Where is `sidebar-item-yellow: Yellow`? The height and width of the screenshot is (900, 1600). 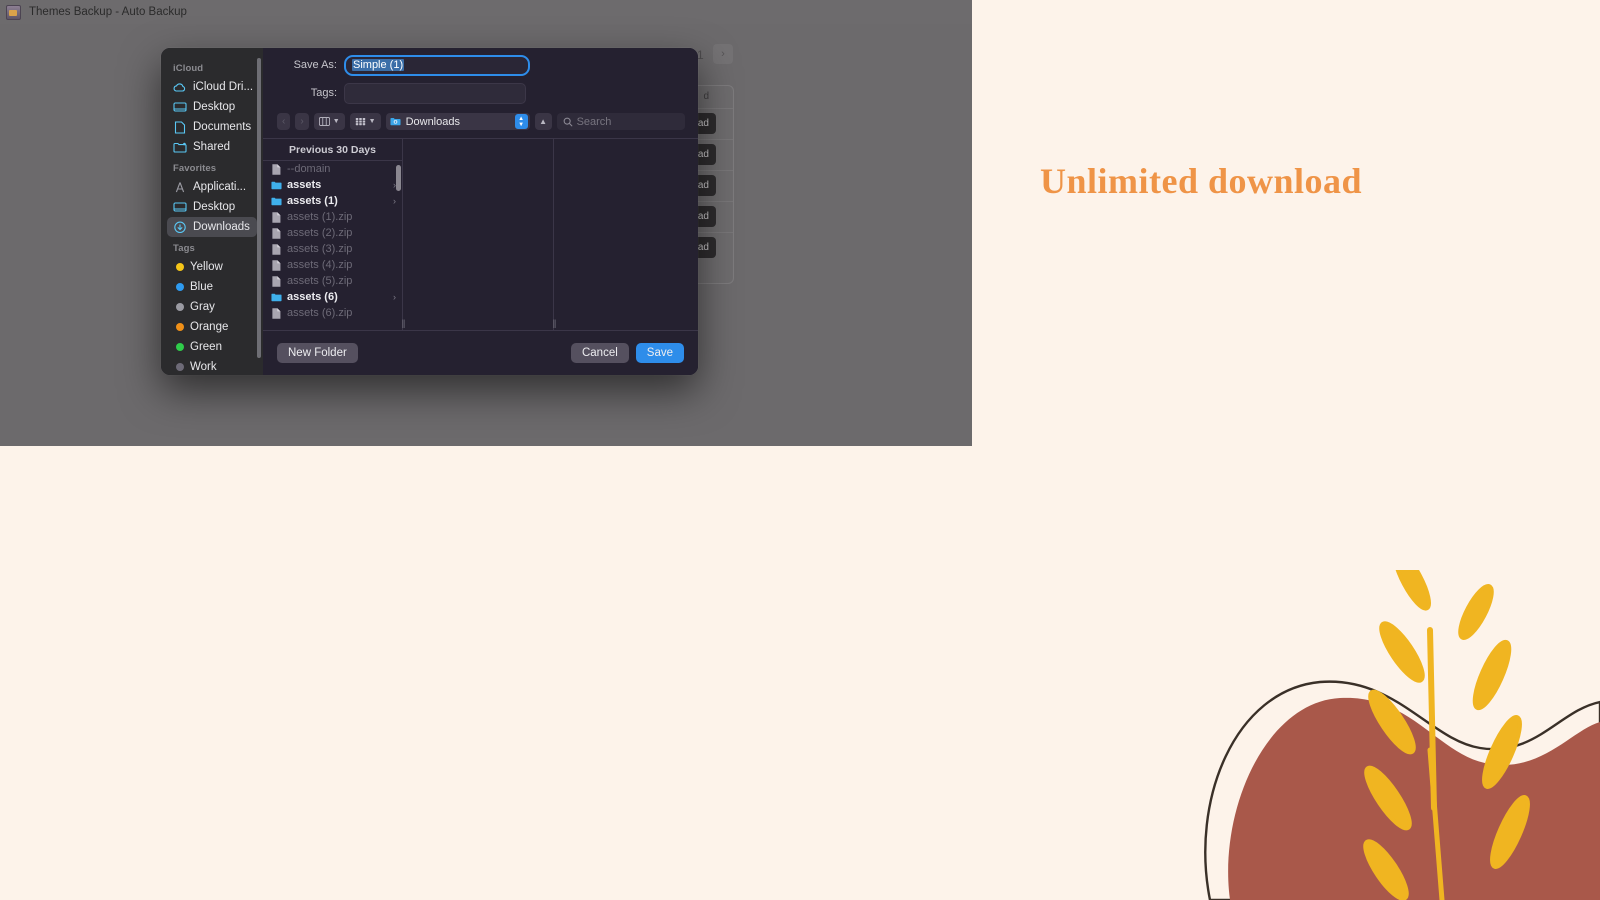
sidebar-item-yellow: Yellow is located at coordinates (212, 267).